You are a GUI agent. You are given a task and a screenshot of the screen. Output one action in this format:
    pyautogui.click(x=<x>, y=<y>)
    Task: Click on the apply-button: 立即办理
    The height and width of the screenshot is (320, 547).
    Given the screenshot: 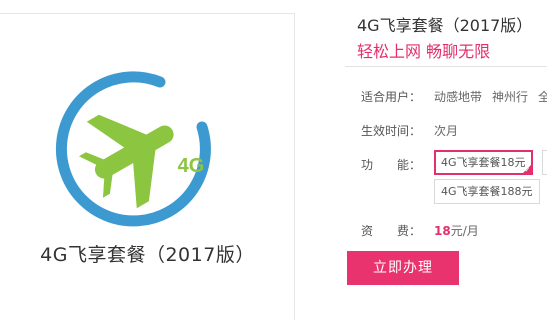 What is the action you would take?
    pyautogui.click(x=403, y=268)
    